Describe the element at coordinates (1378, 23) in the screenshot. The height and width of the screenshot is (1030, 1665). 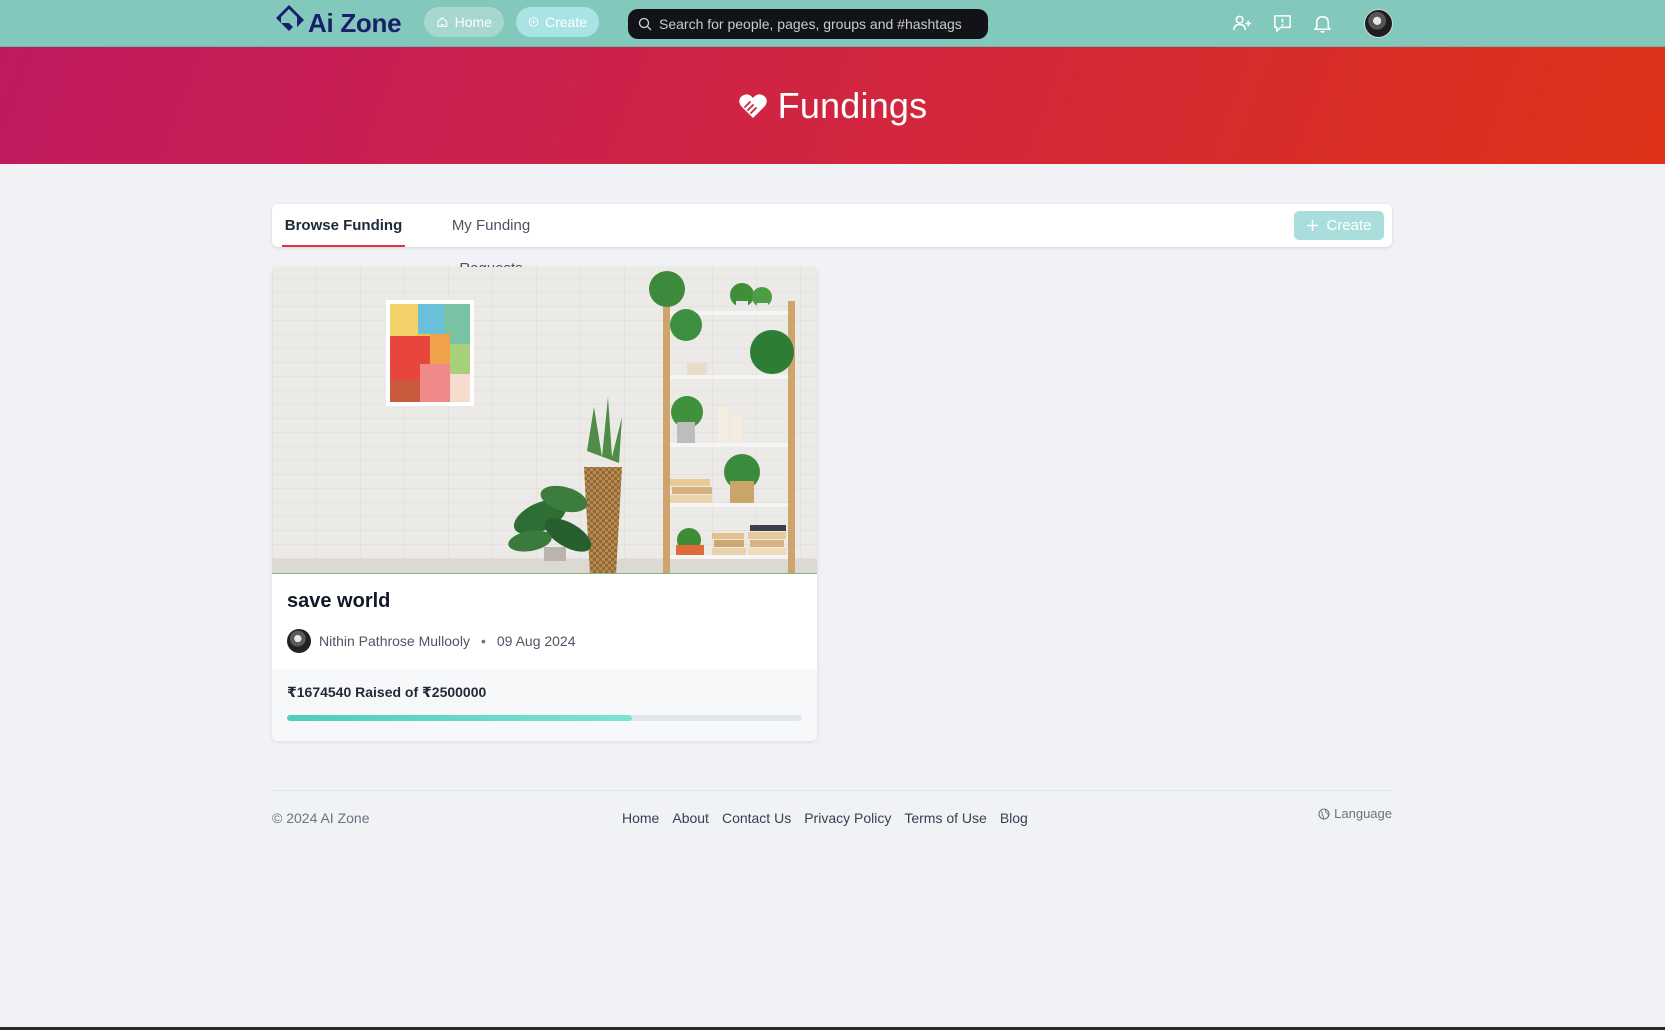
I see `user-avatar` at that location.